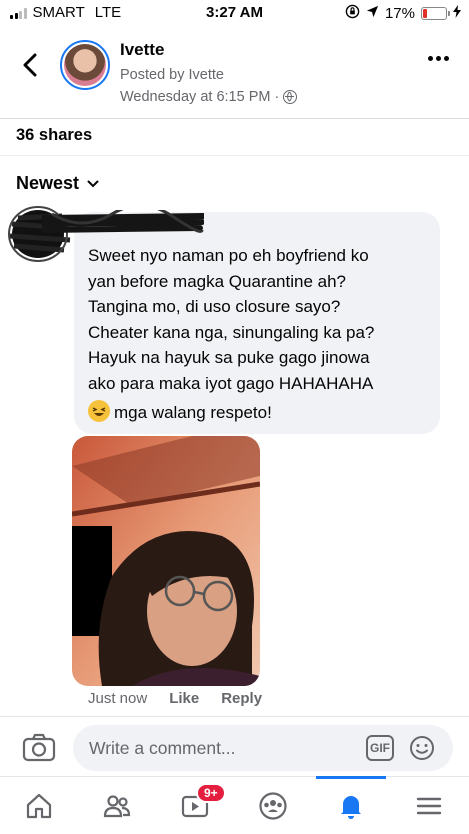 The width and height of the screenshot is (469, 834). What do you see at coordinates (438, 58) in the screenshot?
I see `more-options-button` at bounding box center [438, 58].